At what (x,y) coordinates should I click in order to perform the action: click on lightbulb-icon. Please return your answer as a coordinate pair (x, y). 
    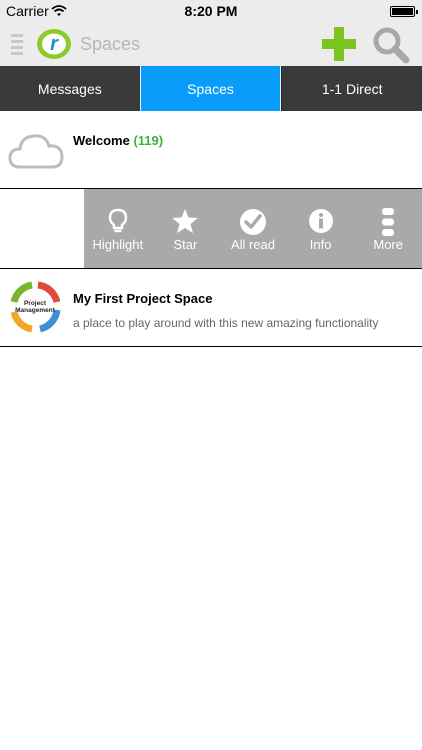
    Looking at the image, I should click on (117, 220).